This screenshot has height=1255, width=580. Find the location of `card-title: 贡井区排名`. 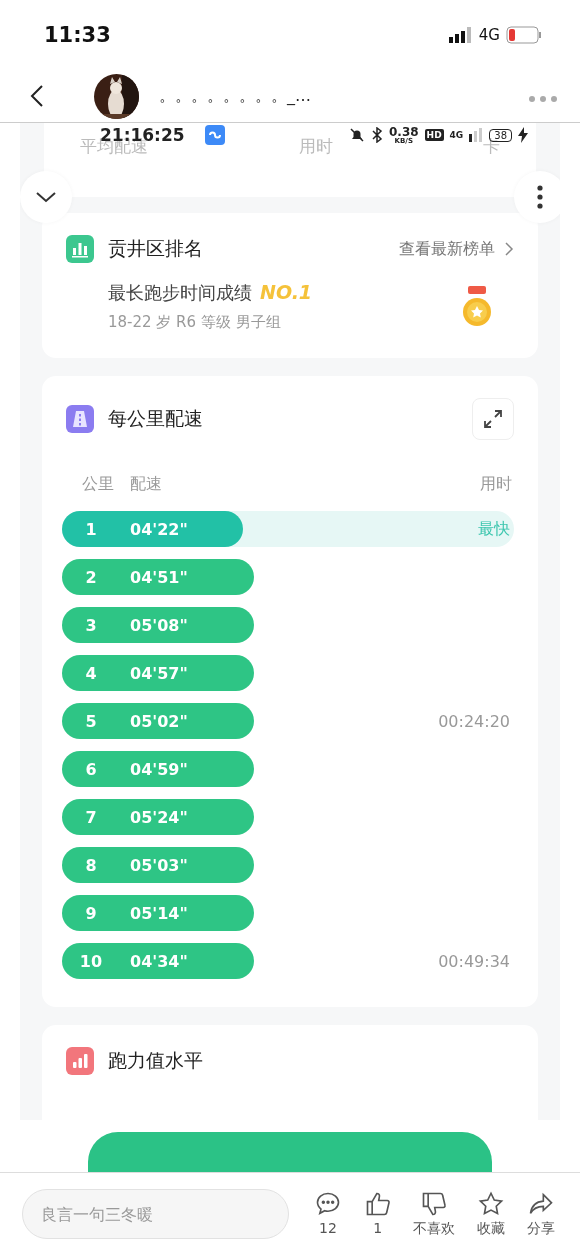

card-title: 贡井区排名 is located at coordinates (155, 248).